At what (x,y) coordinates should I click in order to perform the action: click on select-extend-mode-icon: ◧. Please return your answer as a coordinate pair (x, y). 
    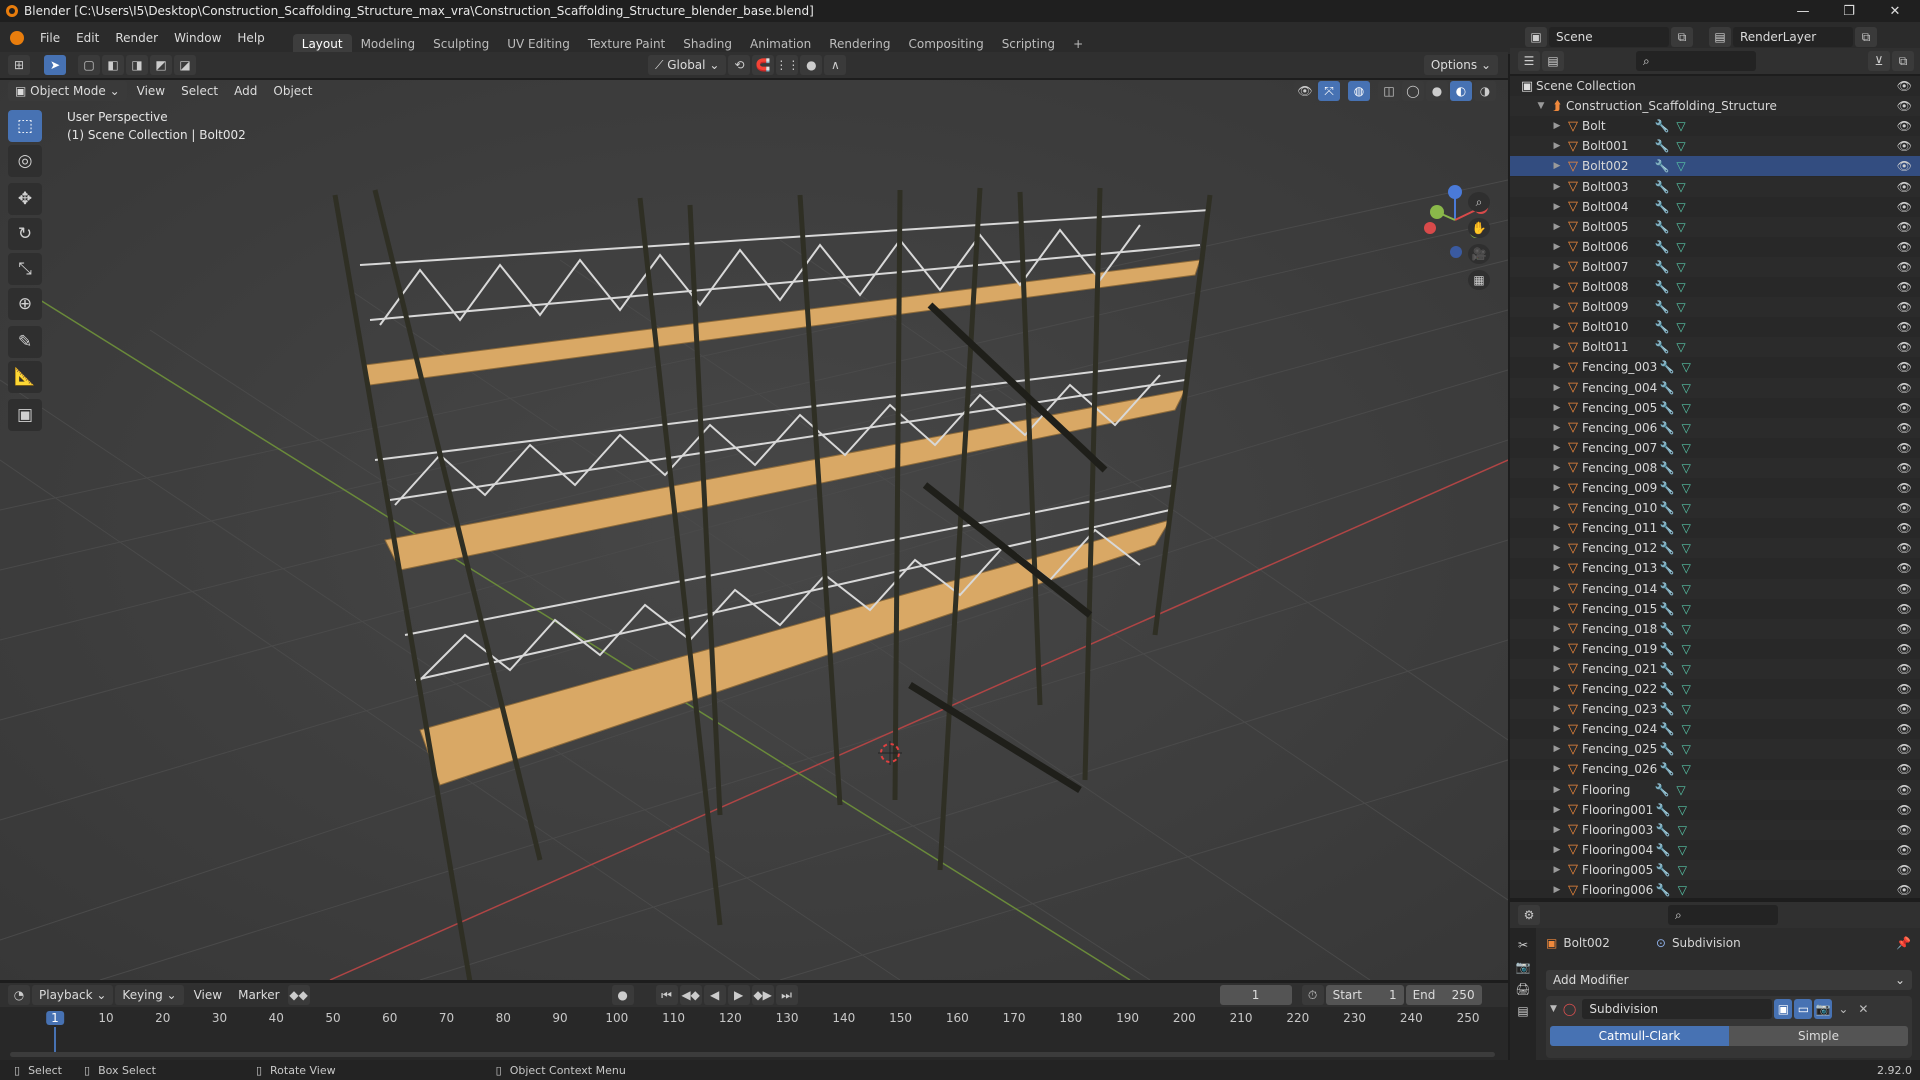
    Looking at the image, I should click on (113, 65).